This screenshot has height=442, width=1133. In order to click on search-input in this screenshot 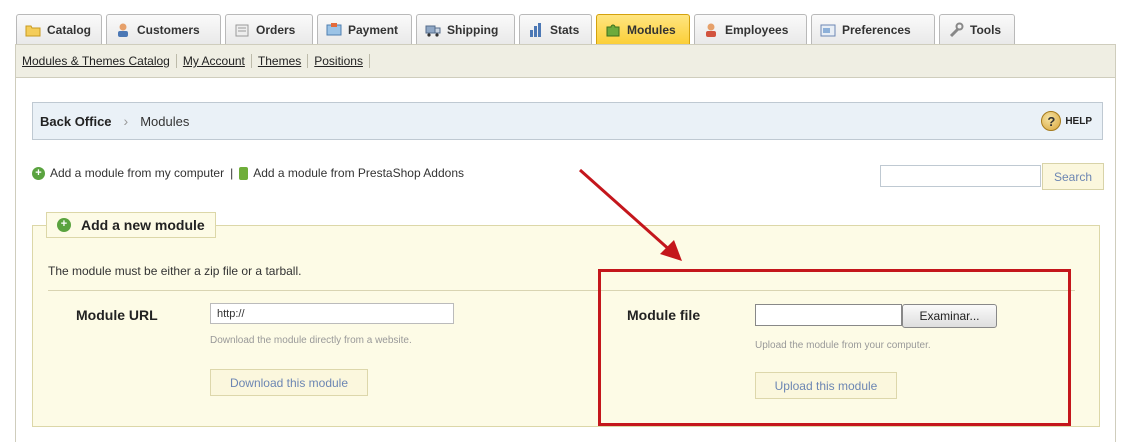, I will do `click(960, 176)`.